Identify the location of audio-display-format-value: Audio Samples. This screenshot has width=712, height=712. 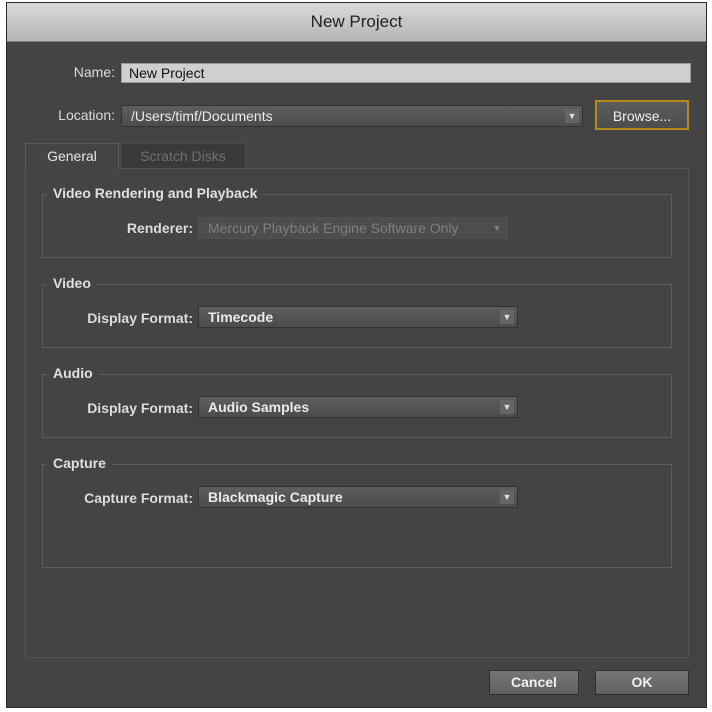
(259, 407).